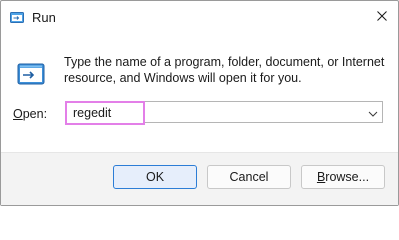 This screenshot has height=240, width=399. Describe the element at coordinates (249, 177) in the screenshot. I see `cancel-button: Cancel` at that location.